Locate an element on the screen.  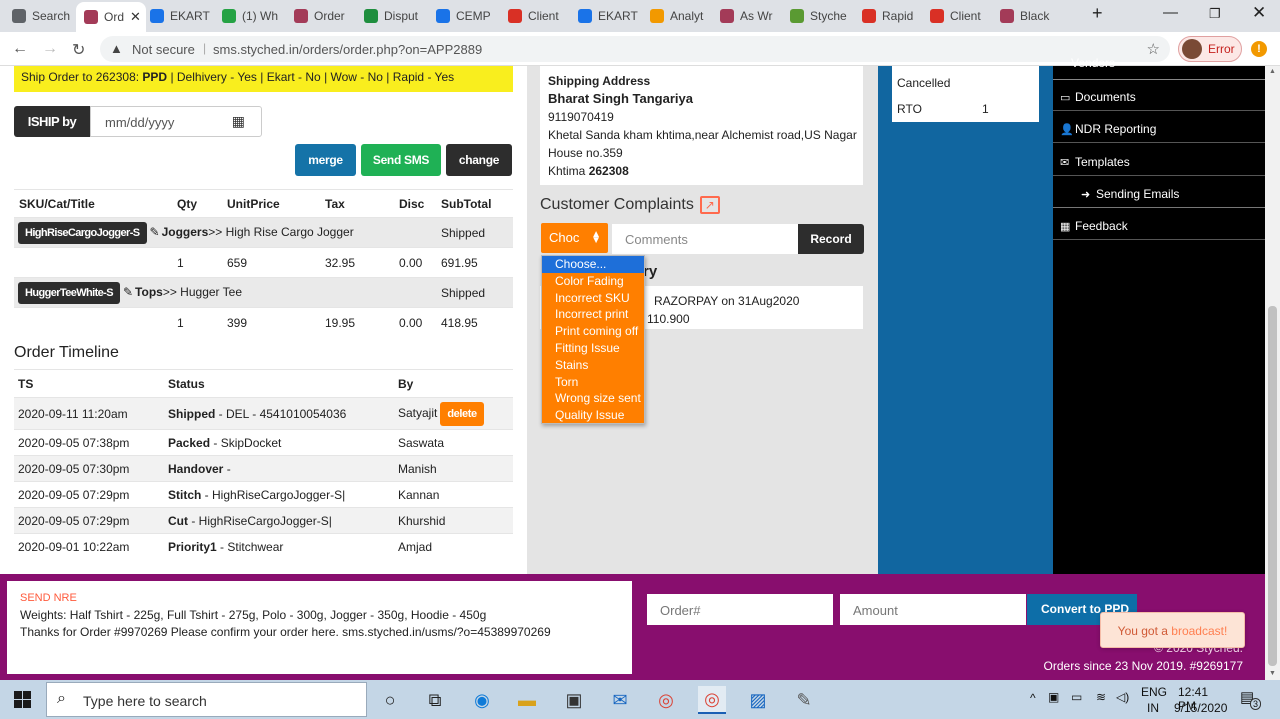
calendar-icon: ▦ is located at coordinates (238, 121).